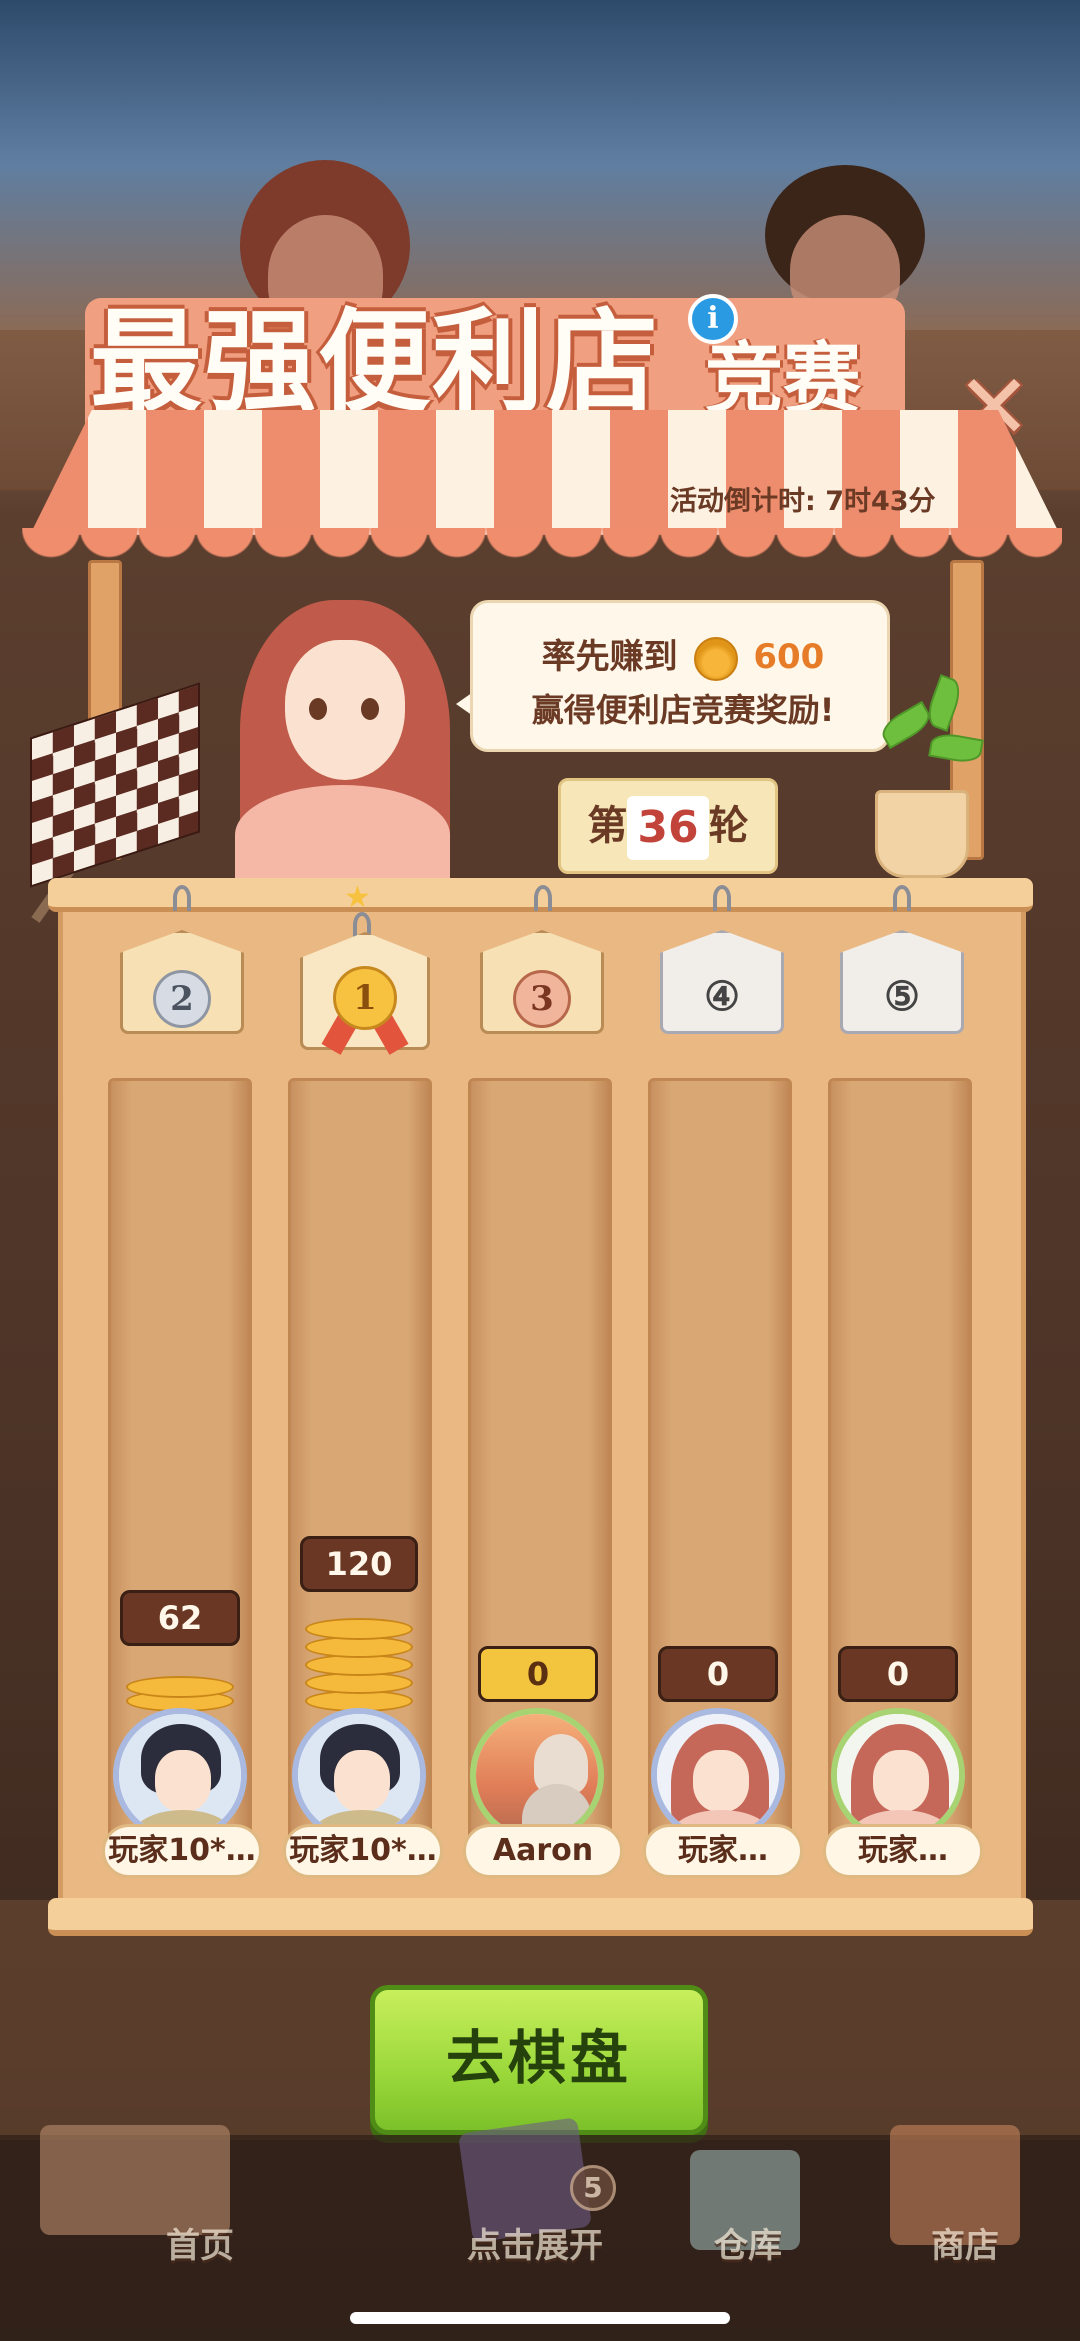 This screenshot has width=1080, height=2341. I want to click on goal-prefix: 率先赚到, so click(609, 657).